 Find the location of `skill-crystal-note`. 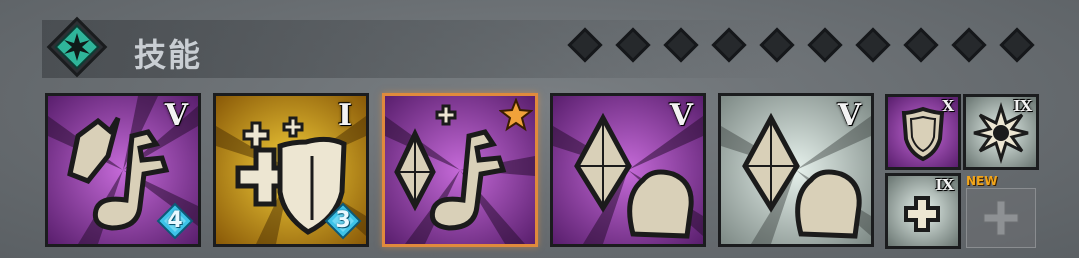

skill-crystal-note is located at coordinates (460, 170).